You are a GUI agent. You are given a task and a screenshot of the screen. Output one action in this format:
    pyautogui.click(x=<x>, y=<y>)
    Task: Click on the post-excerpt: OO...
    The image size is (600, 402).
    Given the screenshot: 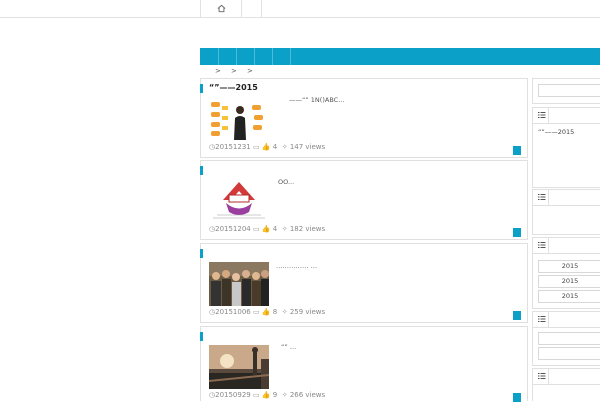 What is the action you would take?
    pyautogui.click(x=286, y=182)
    